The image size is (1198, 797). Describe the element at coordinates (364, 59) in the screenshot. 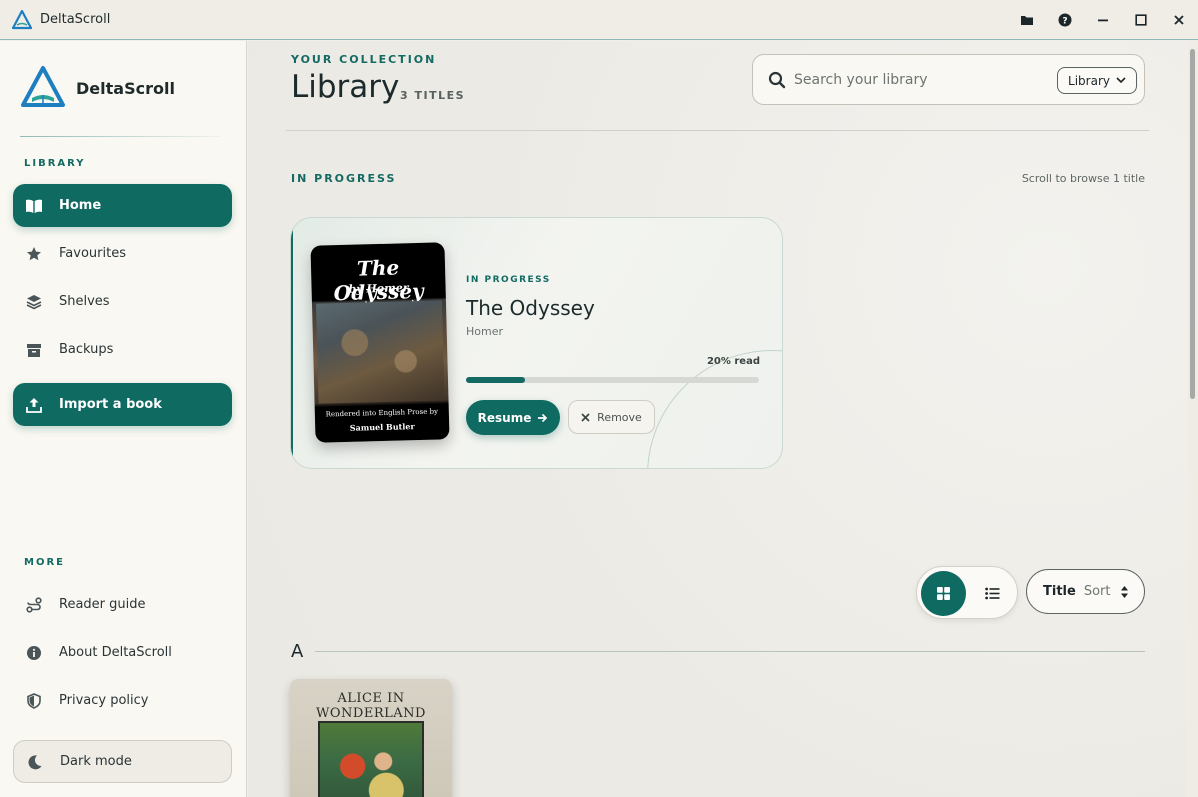

I see `collection-eyebrow: YOUR COLLECTION` at that location.